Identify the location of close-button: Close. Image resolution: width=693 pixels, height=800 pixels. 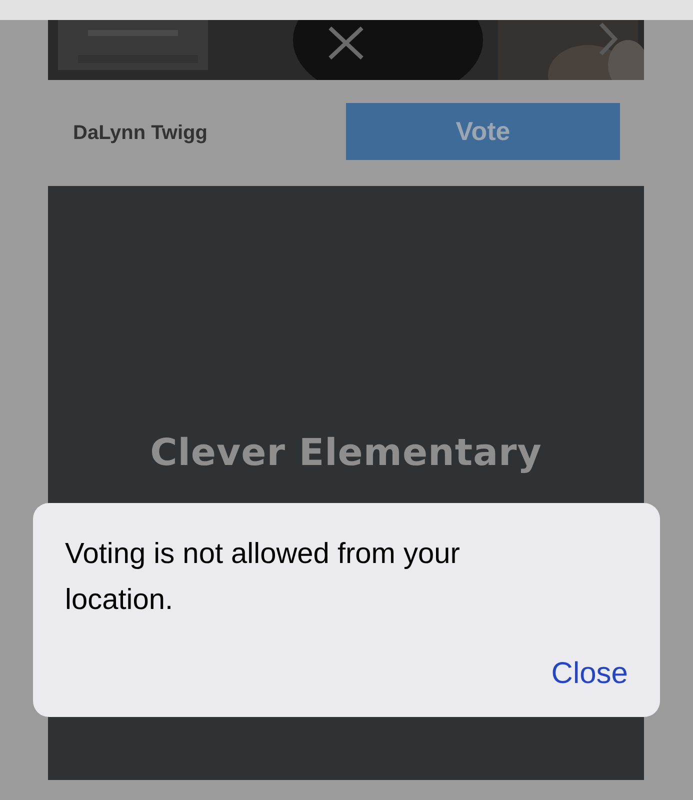
(589, 674).